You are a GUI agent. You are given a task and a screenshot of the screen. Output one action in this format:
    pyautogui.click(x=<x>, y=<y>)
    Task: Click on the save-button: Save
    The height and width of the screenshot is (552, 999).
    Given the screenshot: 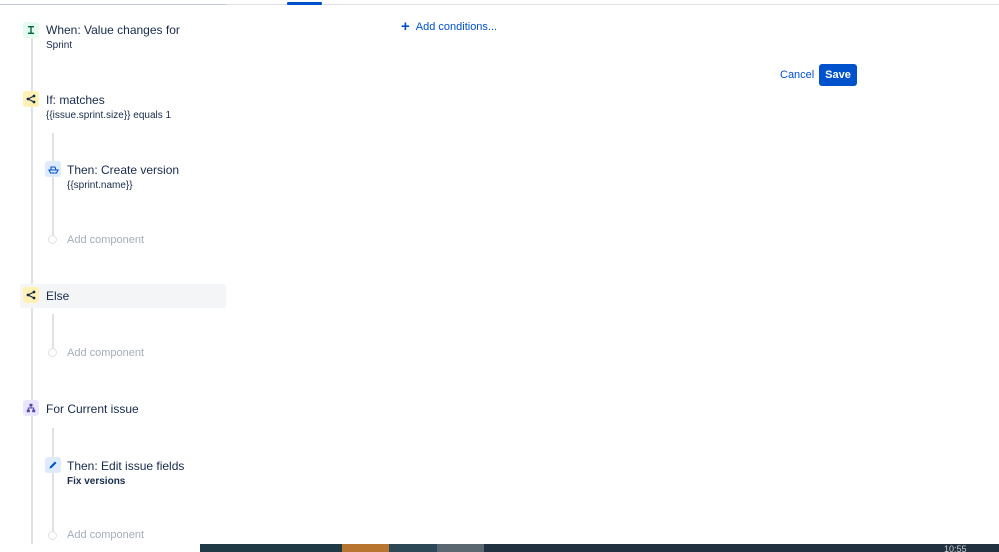 What is the action you would take?
    pyautogui.click(x=838, y=75)
    